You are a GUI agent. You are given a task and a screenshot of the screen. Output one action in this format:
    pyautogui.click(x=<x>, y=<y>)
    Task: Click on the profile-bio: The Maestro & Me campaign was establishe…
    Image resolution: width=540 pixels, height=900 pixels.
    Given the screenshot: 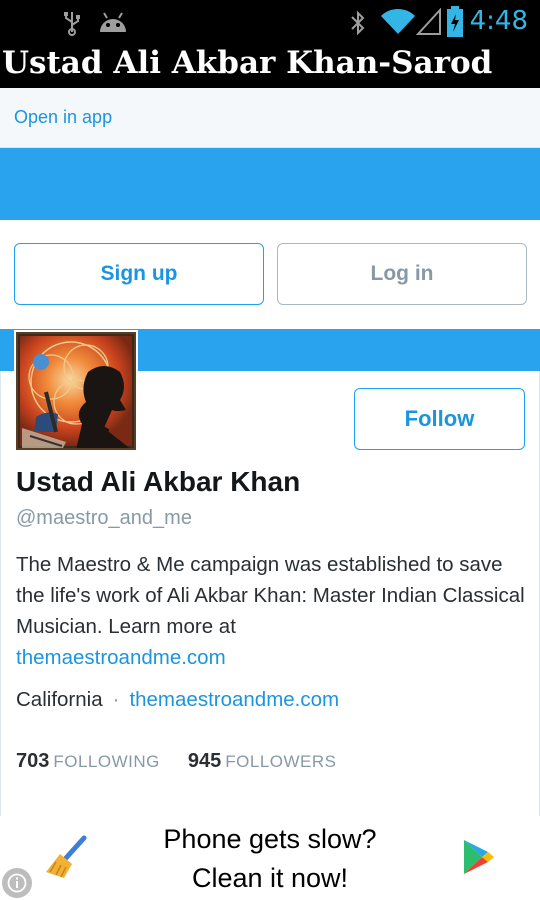 What is the action you would take?
    pyautogui.click(x=273, y=611)
    